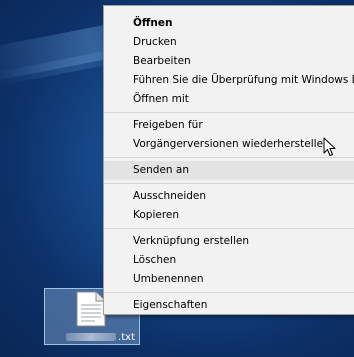 This screenshot has width=354, height=357. I want to click on menu-item-drucken: Drucken, so click(229, 42).